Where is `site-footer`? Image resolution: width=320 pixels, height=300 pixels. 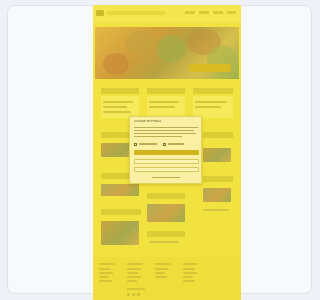 site-footer is located at coordinates (167, 278).